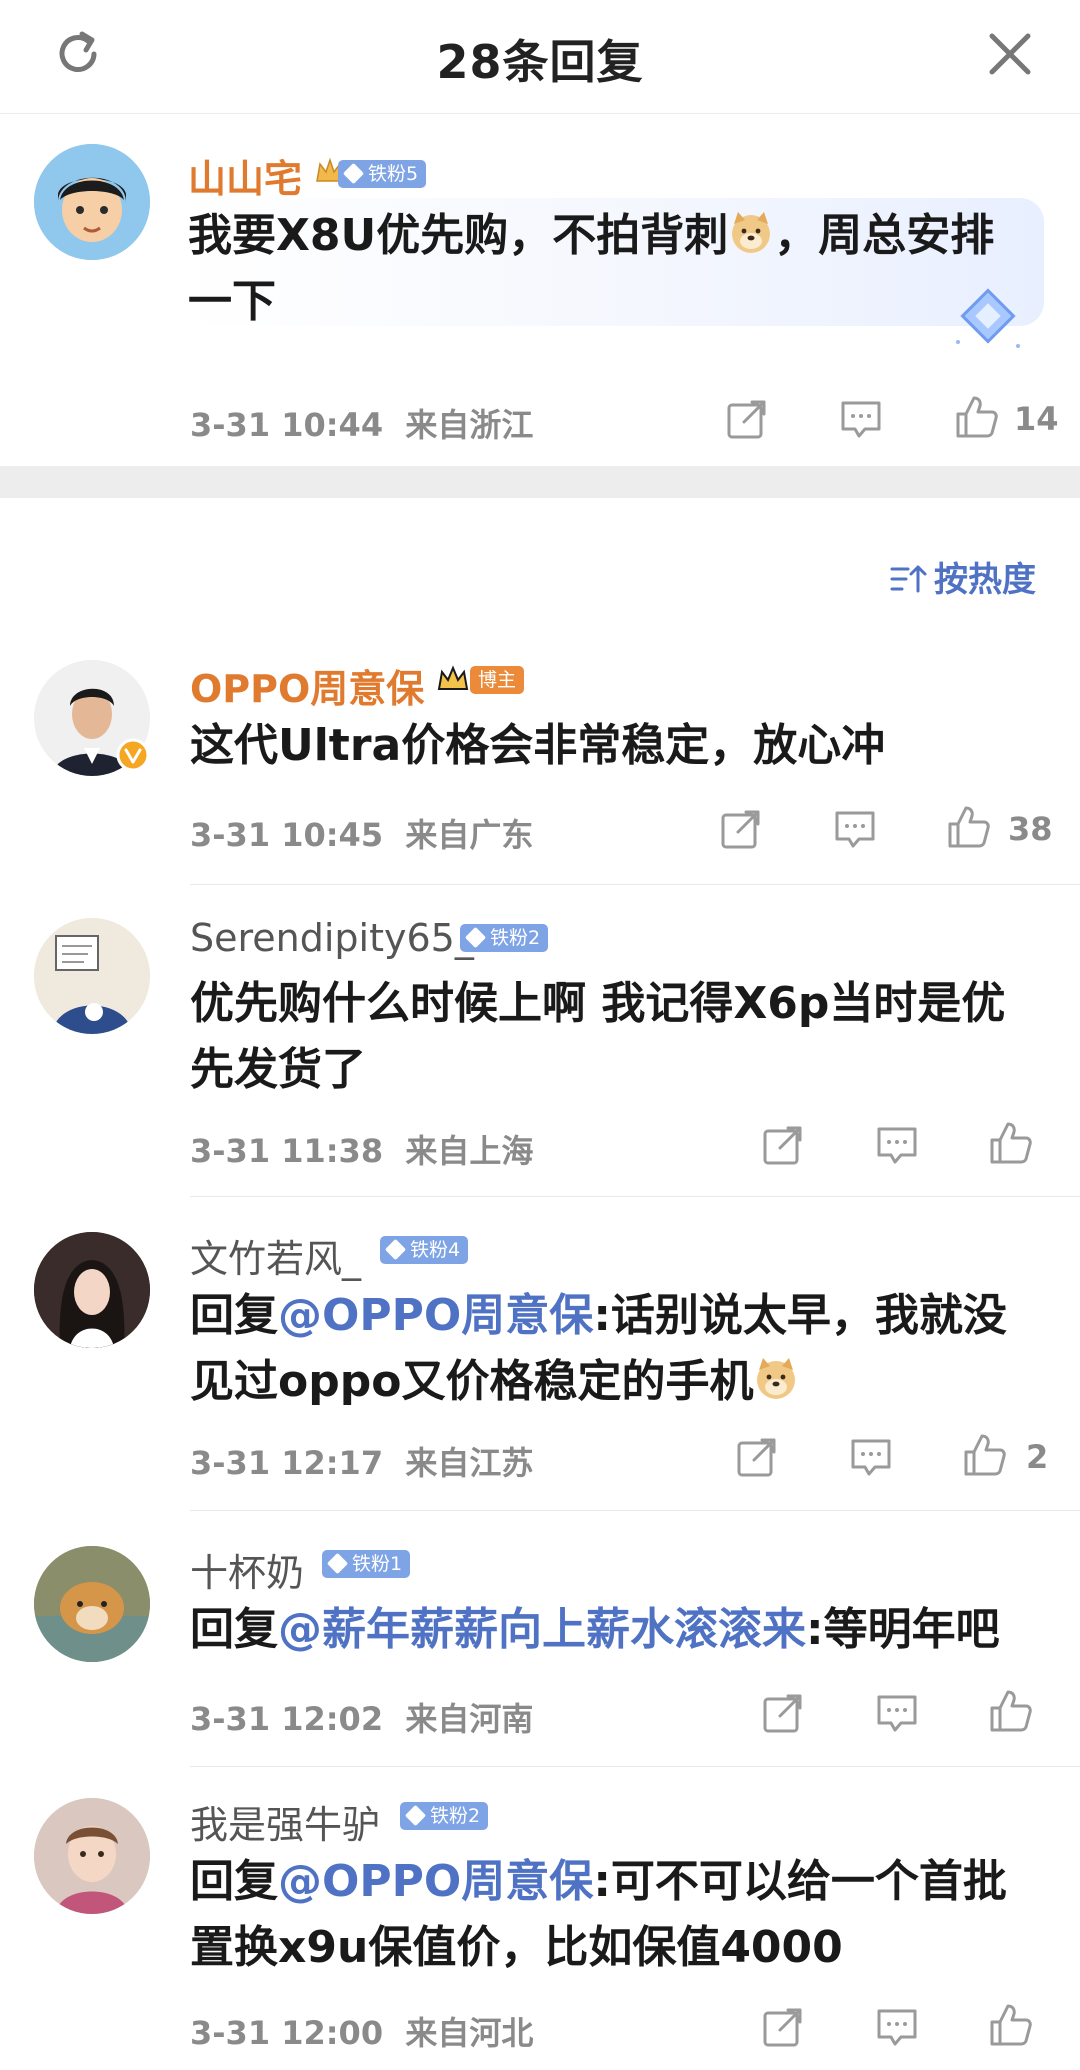  Describe the element at coordinates (1010, 54) in the screenshot. I see `close-icon` at that location.